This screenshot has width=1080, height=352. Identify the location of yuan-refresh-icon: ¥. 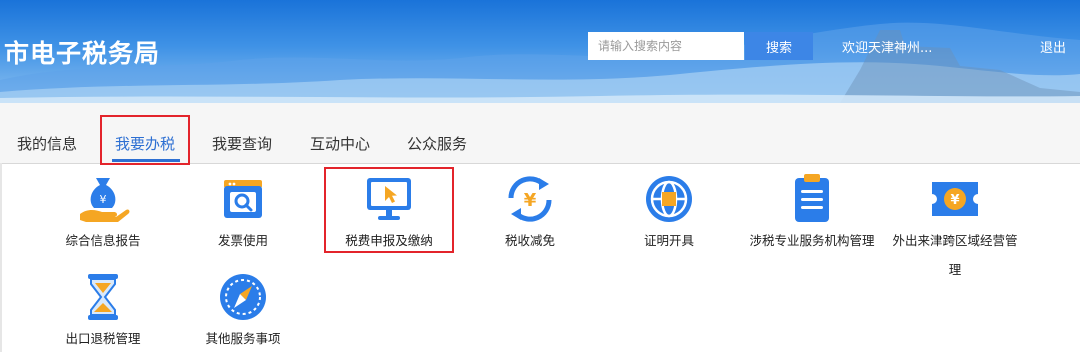
(530, 199).